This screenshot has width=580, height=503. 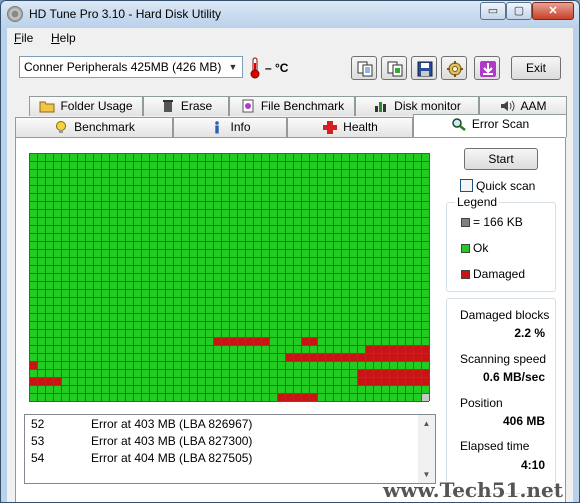 What do you see at coordinates (172, 458) in the screenshot?
I see `log-row-message: Error at 404 MB (LBA 827505)` at bounding box center [172, 458].